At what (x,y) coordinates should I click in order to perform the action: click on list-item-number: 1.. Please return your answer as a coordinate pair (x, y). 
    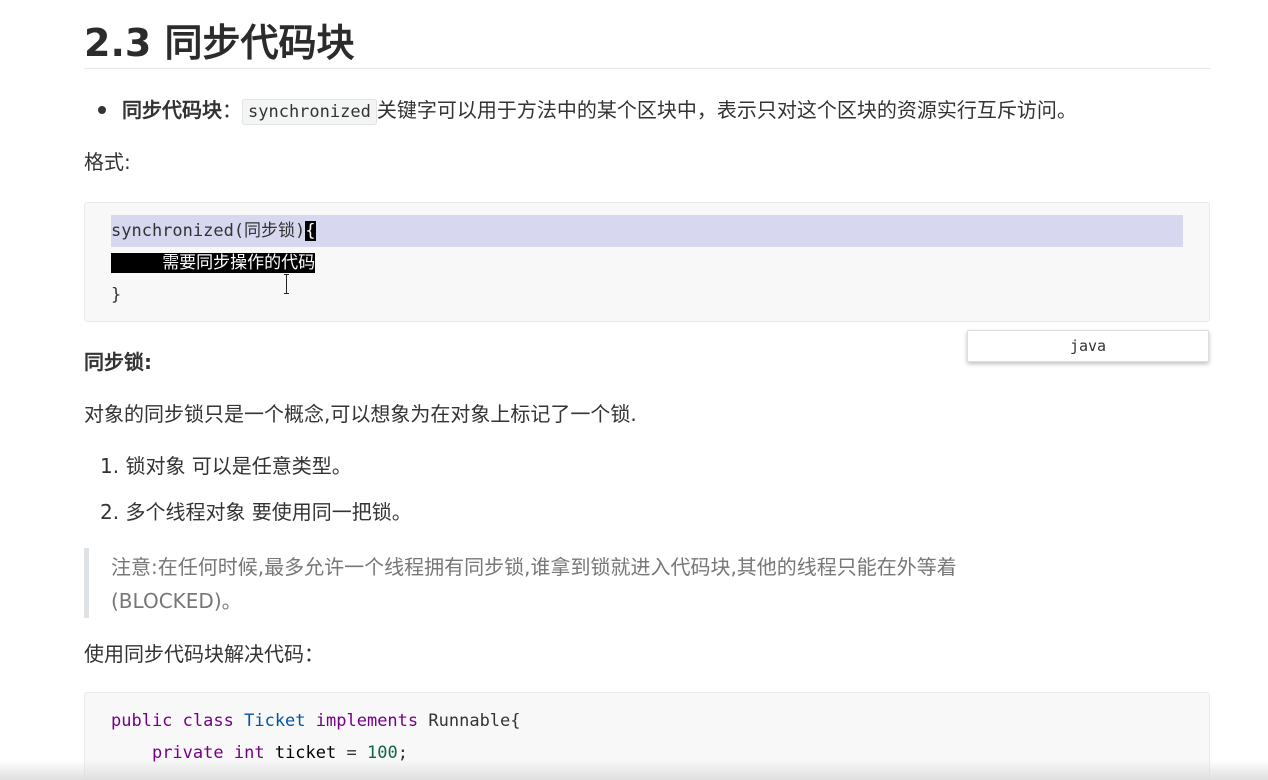
    Looking at the image, I should click on (110, 466).